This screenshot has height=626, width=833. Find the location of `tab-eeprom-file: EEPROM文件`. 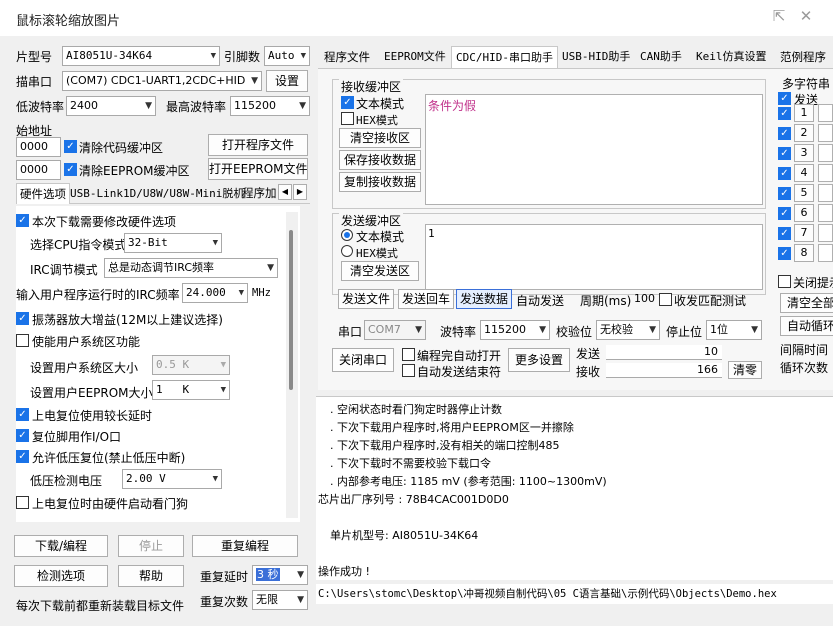

tab-eeprom-file: EEPROM文件 is located at coordinates (415, 57).